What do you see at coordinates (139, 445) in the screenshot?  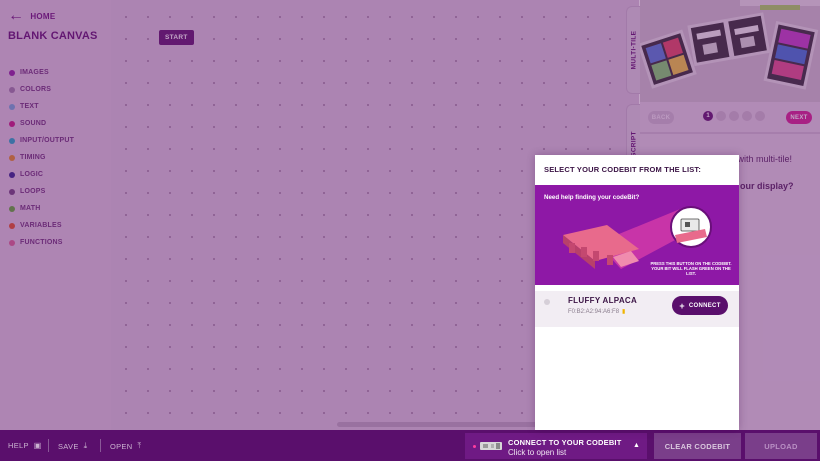 I see `upload-icon: ⤒` at bounding box center [139, 445].